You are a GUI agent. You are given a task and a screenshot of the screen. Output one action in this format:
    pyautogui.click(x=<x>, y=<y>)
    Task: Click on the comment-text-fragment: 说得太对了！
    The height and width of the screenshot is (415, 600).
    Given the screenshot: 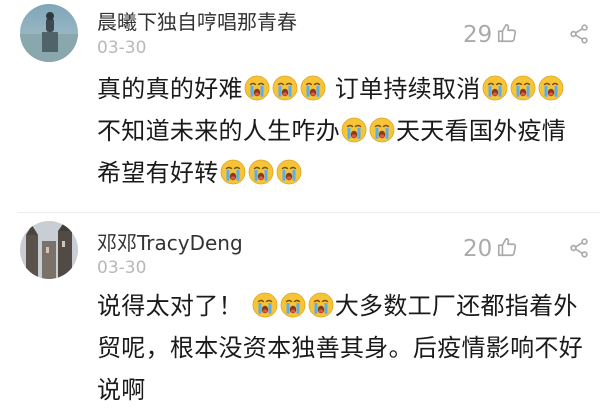 What is the action you would take?
    pyautogui.click(x=174, y=306)
    